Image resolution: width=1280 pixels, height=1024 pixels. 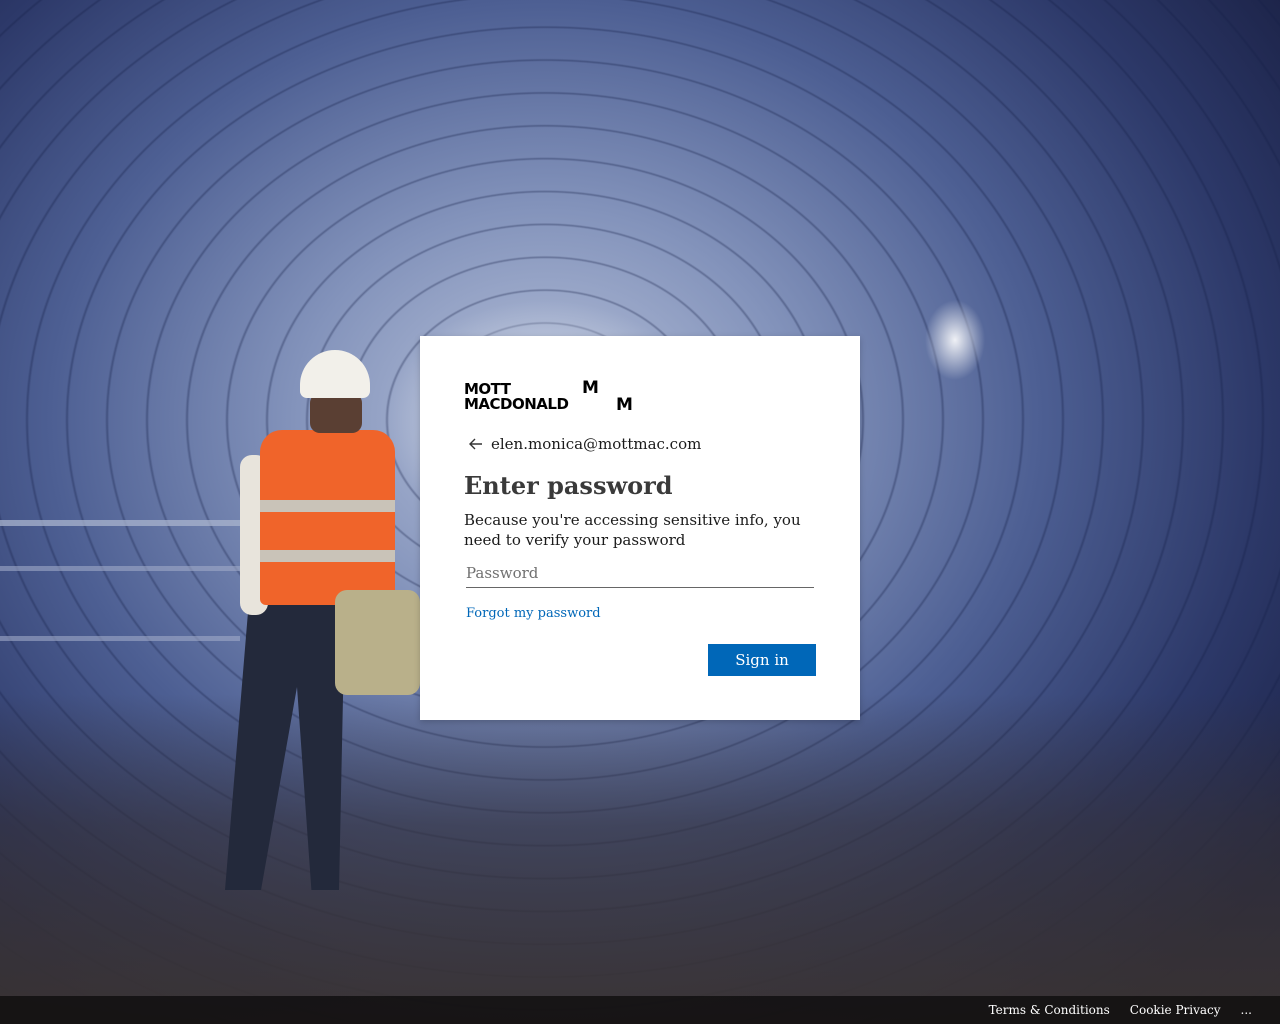 I want to click on sign-in-button: Sign in, so click(x=762, y=660).